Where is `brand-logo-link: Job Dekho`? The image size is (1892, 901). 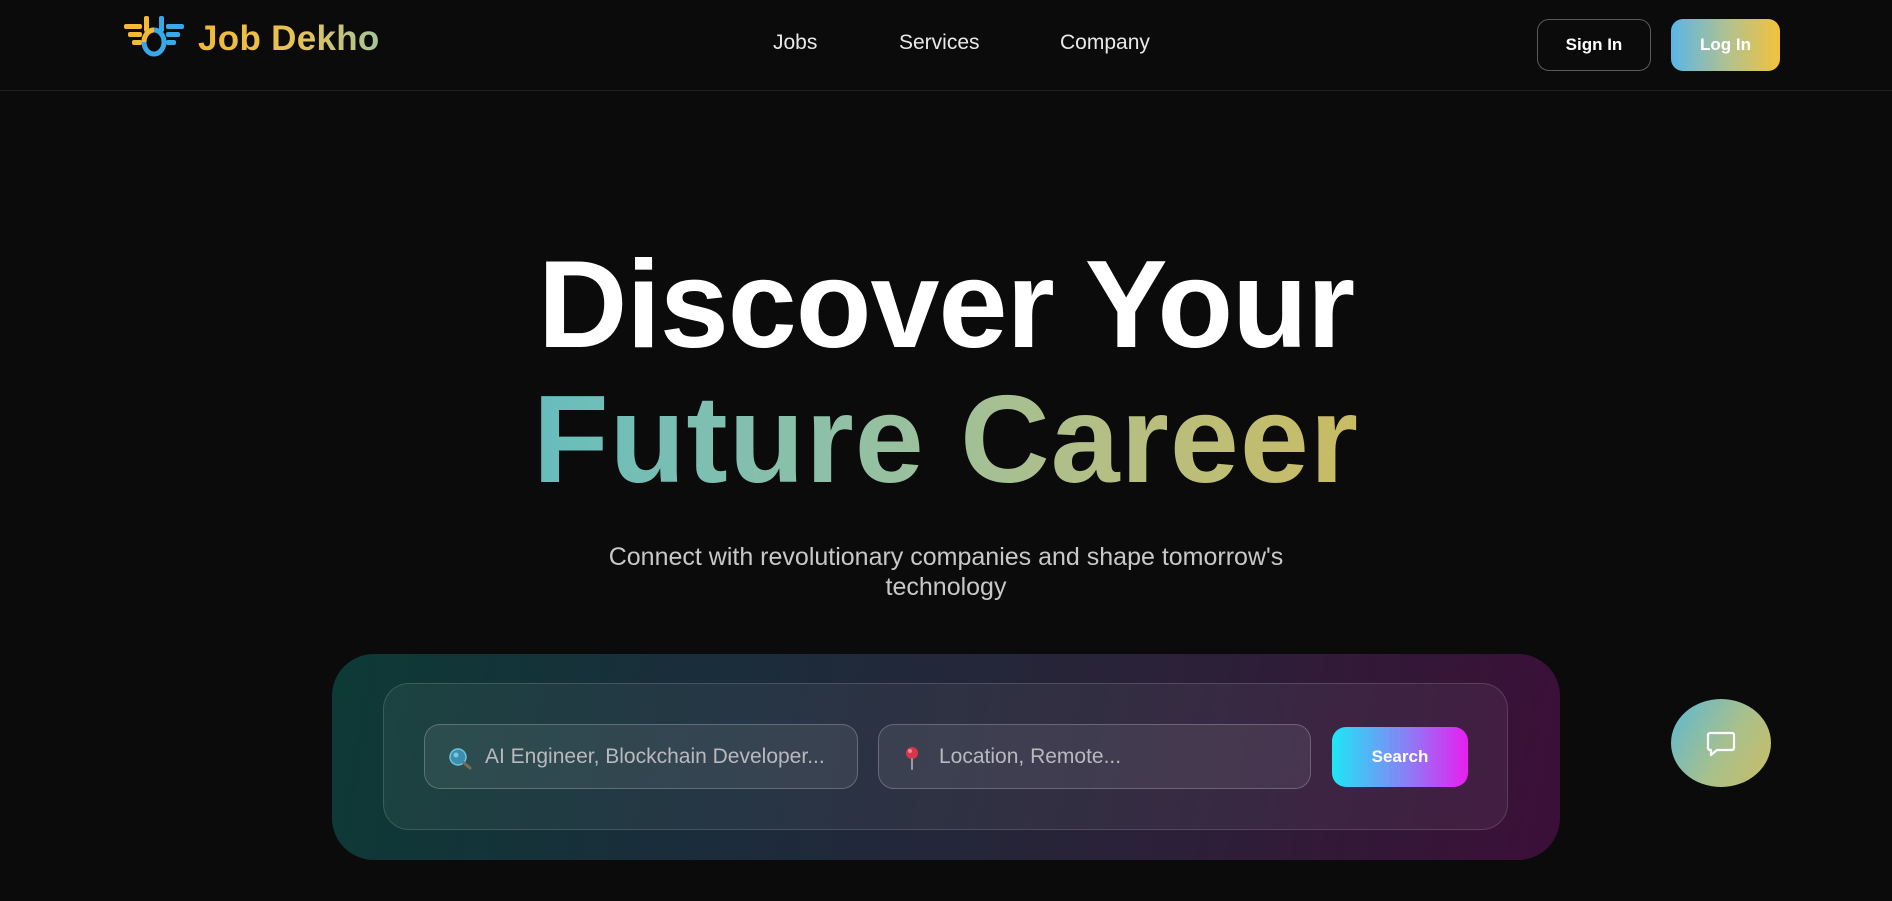 brand-logo-link: Job Dekho is located at coordinates (251, 39).